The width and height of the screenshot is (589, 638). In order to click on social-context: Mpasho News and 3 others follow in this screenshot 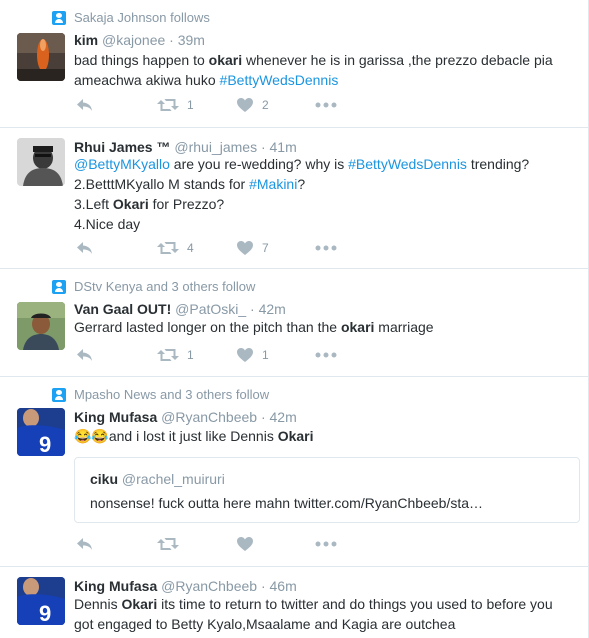, I will do `click(161, 395)`.